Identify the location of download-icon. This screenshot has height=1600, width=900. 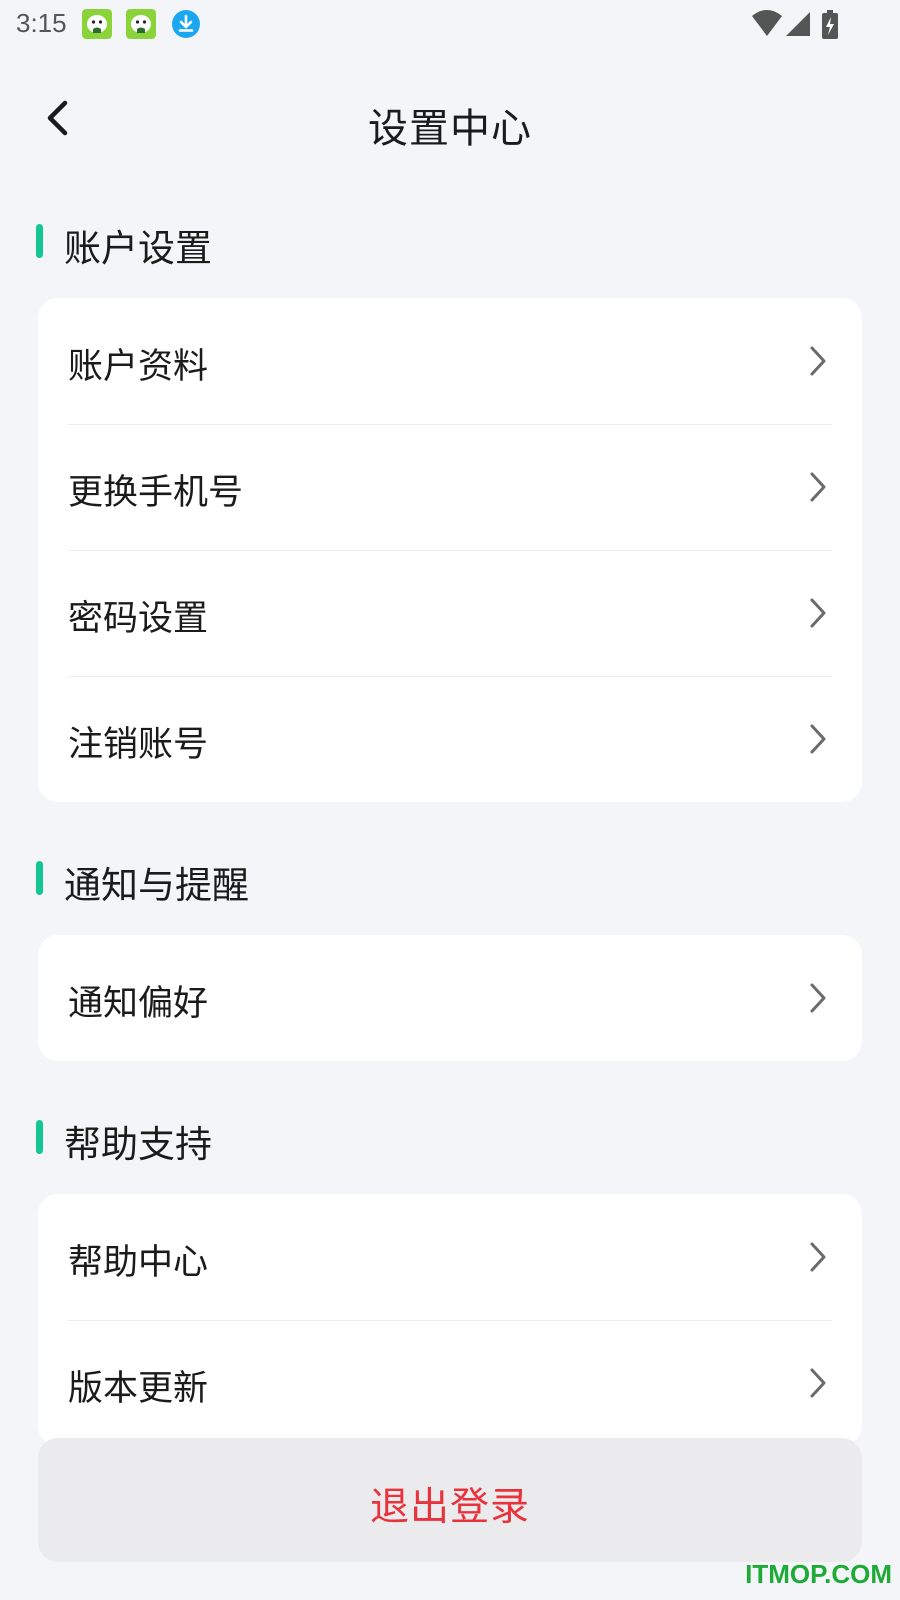
(186, 24).